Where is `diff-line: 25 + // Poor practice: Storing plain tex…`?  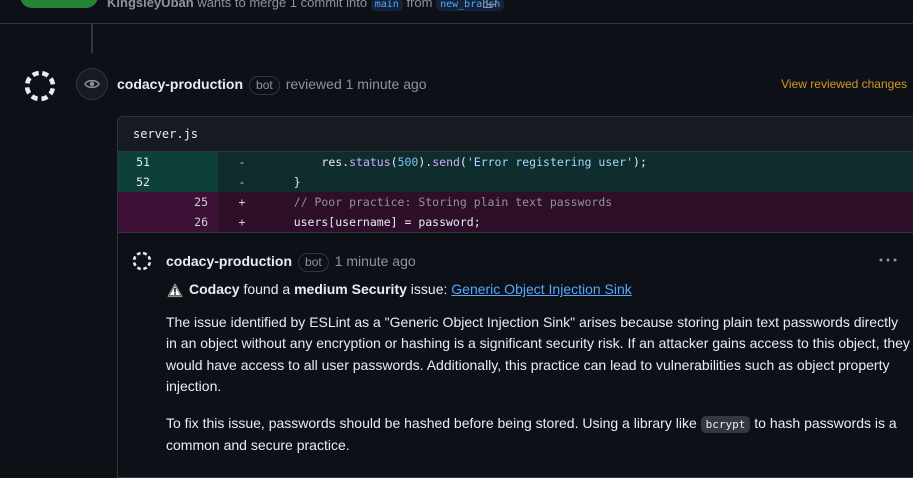
diff-line: 25 + // Poor practice: Storing plain tex… is located at coordinates (515, 202).